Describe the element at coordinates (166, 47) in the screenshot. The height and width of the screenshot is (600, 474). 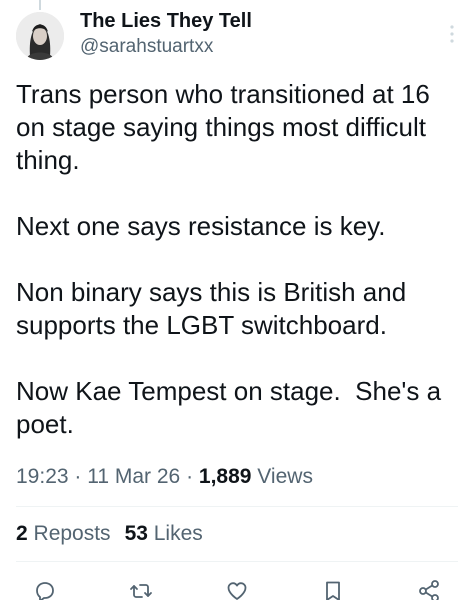
I see `author-handle: @sarahstuartxx` at that location.